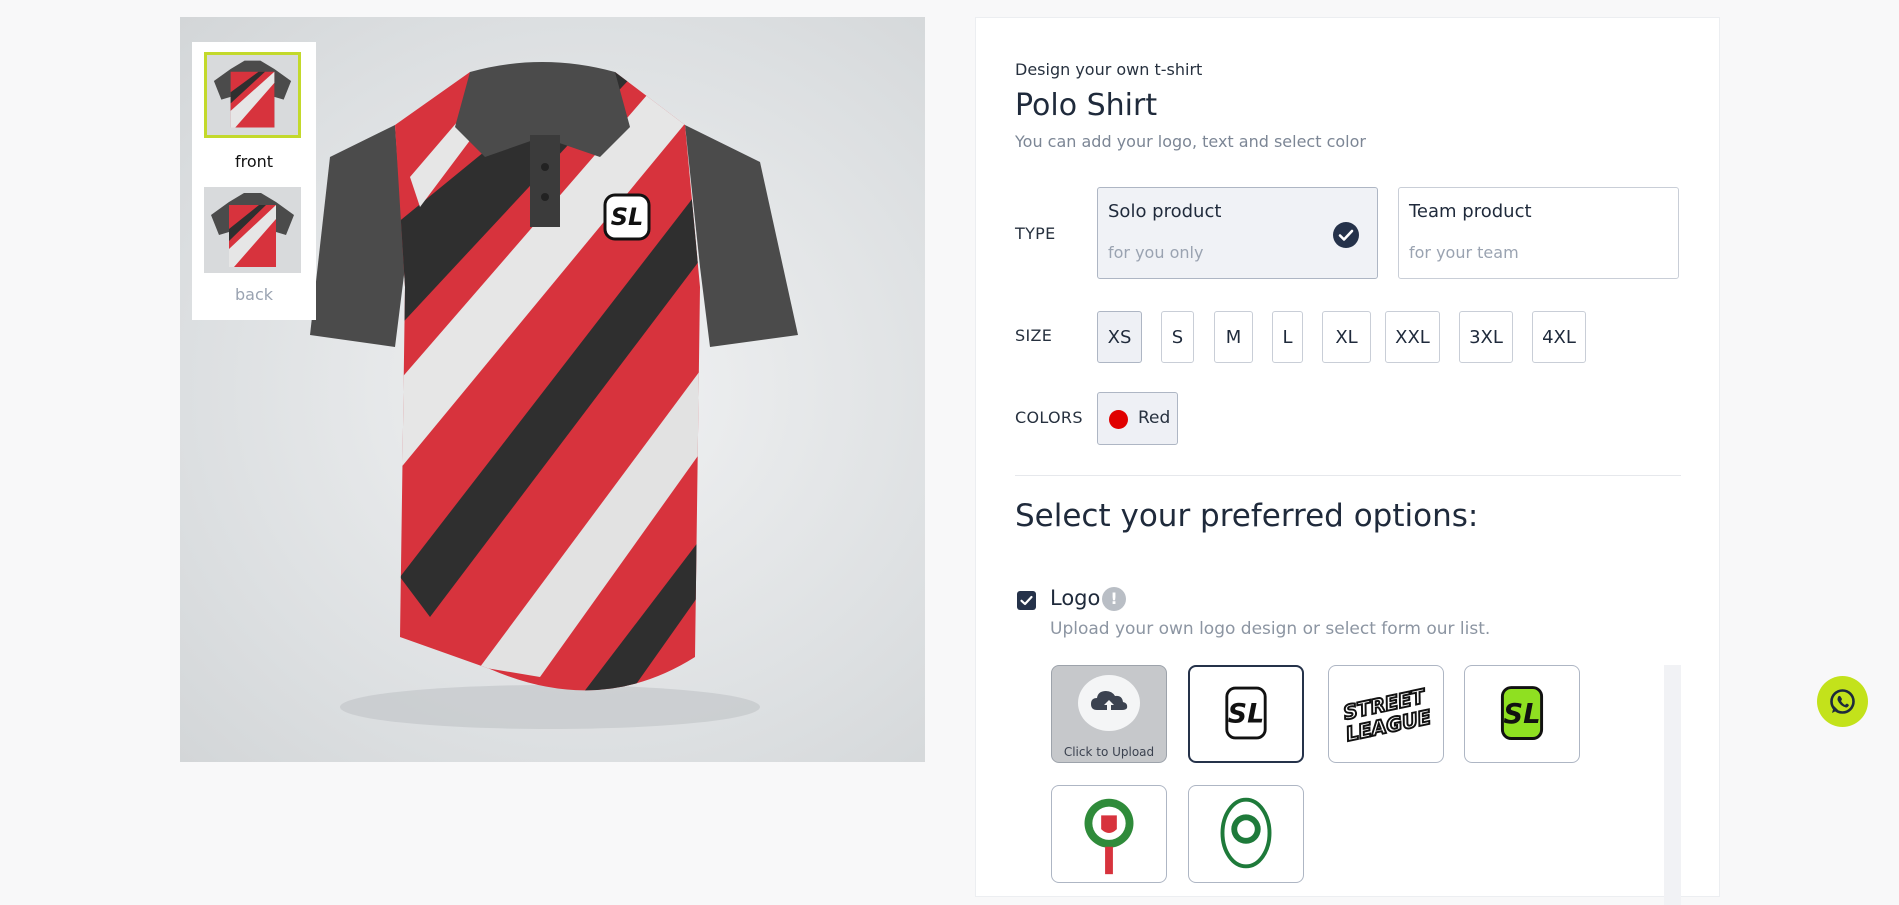 The image size is (1899, 905). Describe the element at coordinates (1075, 598) in the screenshot. I see `logo-option-label: Logo` at that location.